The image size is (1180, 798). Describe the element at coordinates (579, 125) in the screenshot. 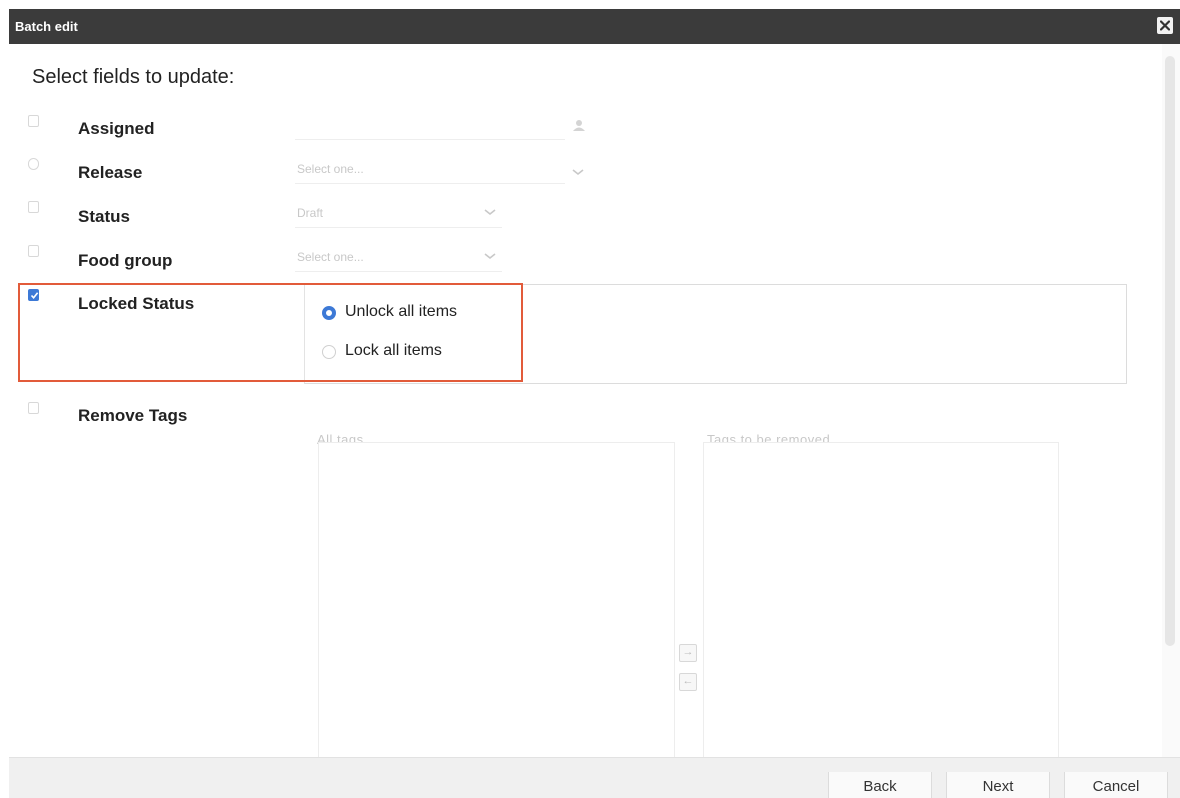

I see `person-icon` at that location.